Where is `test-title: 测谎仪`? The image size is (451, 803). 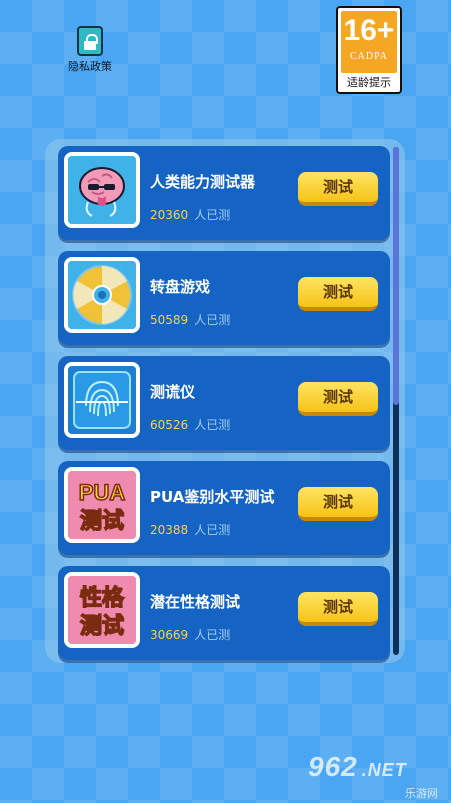
test-title: 测谎仪 is located at coordinates (173, 392).